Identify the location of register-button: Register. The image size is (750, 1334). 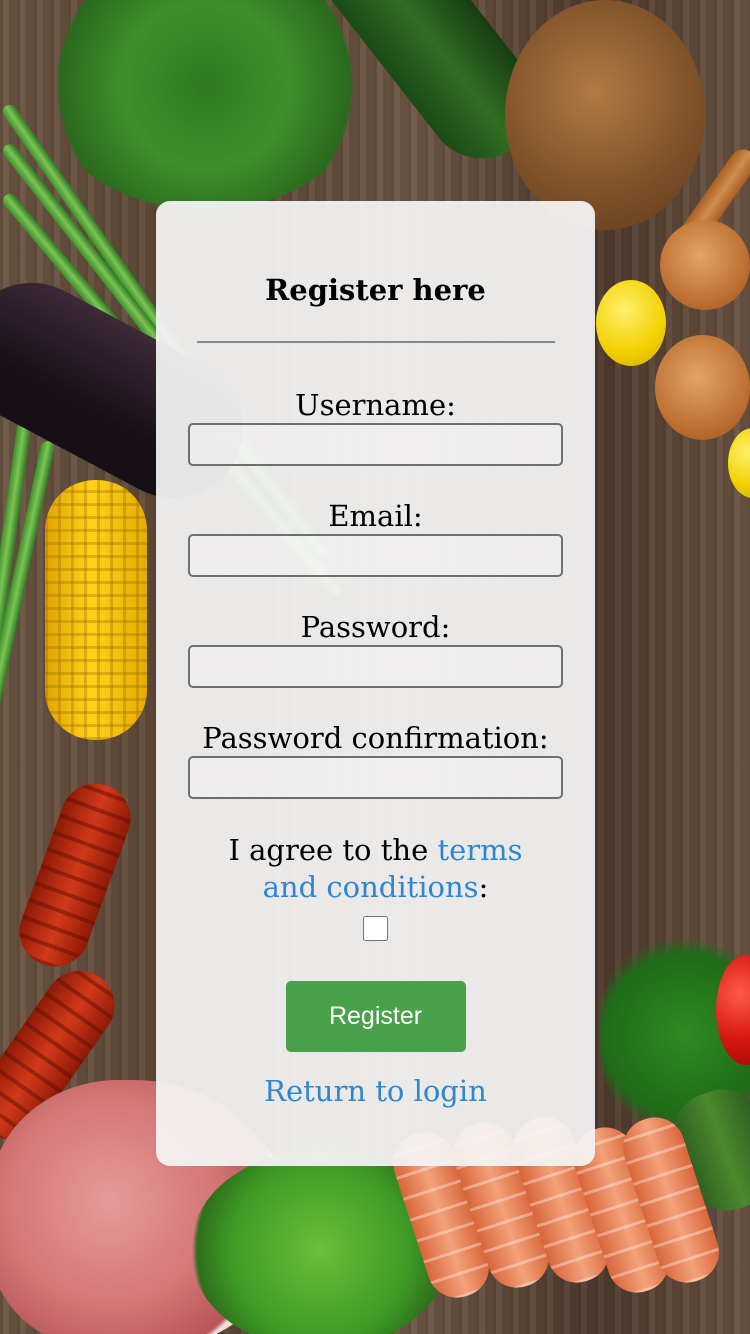
(375, 1016).